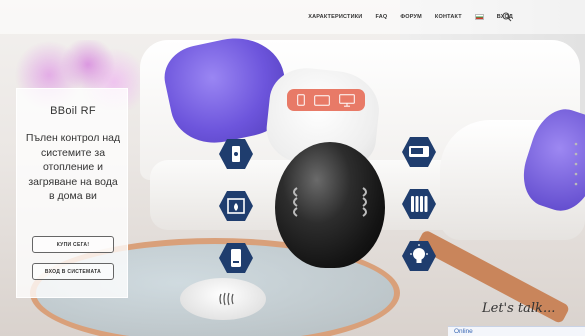  Describe the element at coordinates (330, 205) in the screenshot. I see `bboil-device-product` at that location.